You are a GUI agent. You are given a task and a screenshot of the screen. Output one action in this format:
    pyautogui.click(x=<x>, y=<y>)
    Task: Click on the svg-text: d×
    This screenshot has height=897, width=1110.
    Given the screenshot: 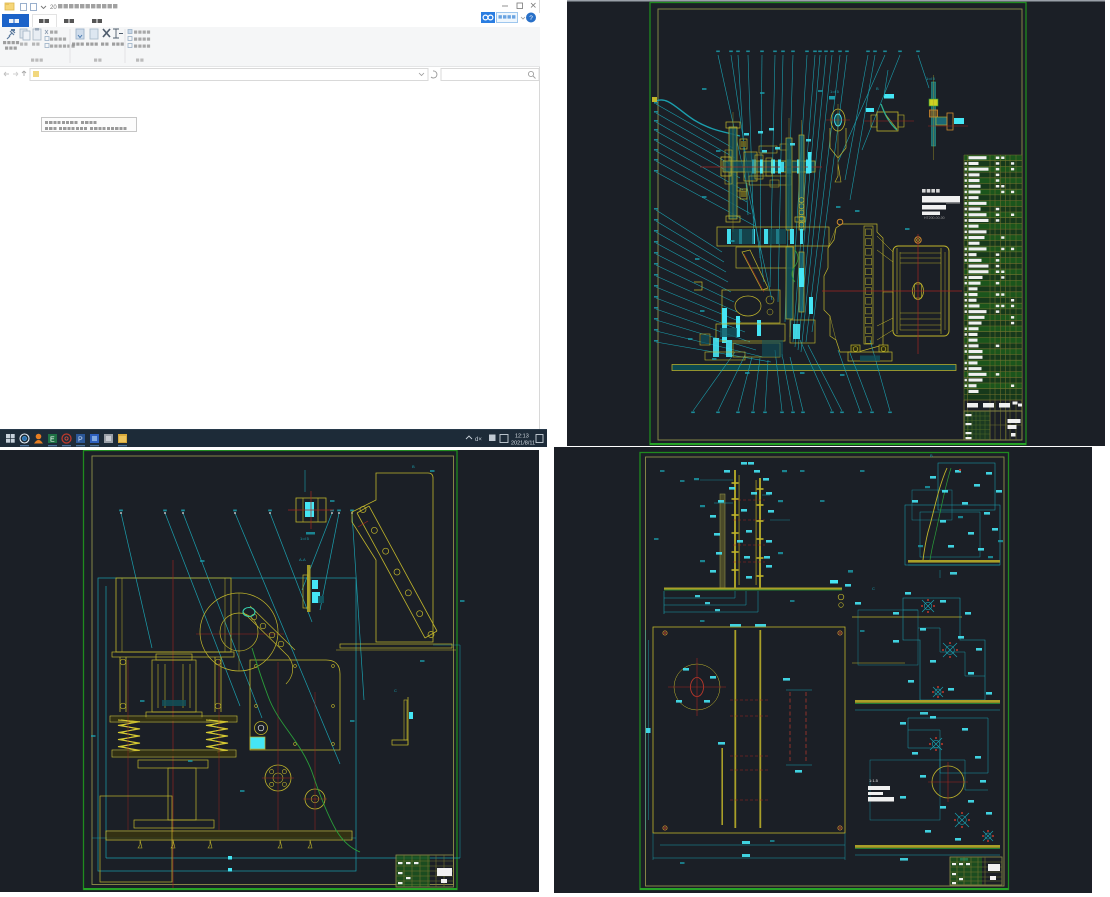 What is the action you would take?
    pyautogui.click(x=478, y=440)
    